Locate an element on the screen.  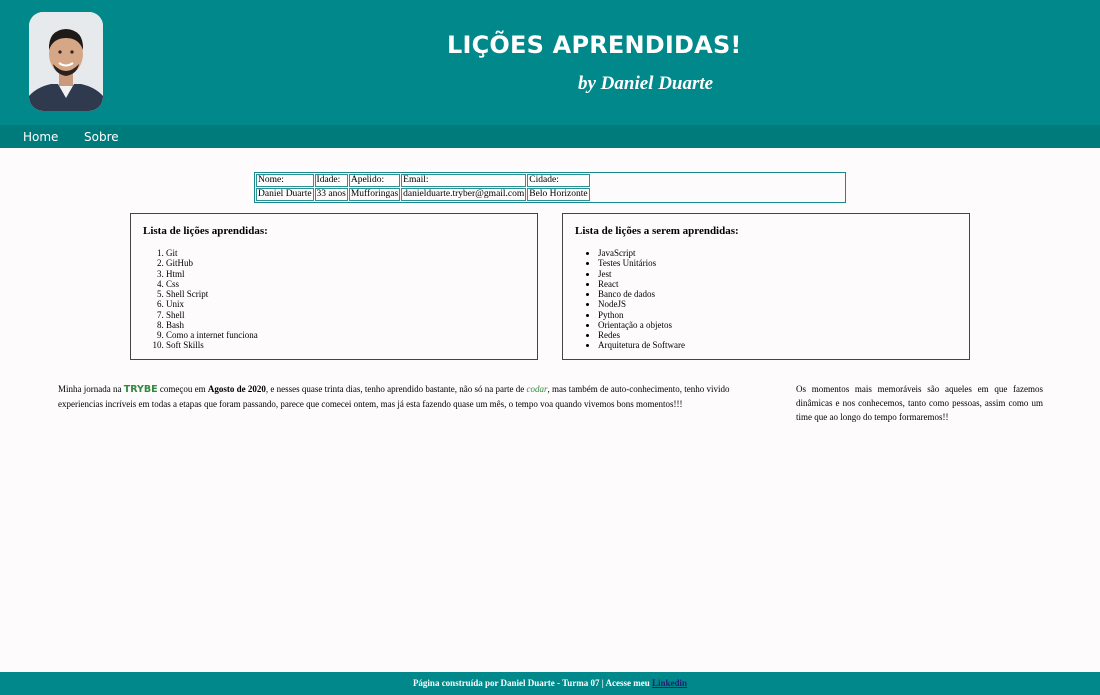
journey-date: Agosto de 2020 is located at coordinates (236, 389).